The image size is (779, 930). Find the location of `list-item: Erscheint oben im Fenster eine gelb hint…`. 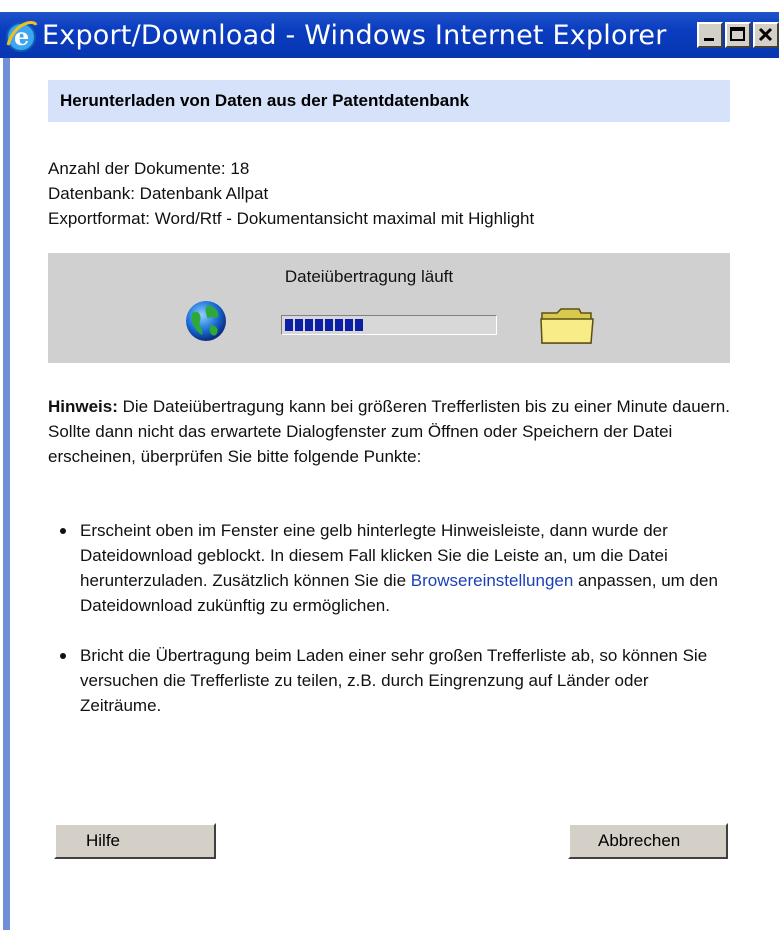

list-item: Erscheint oben im Fenster eine gelb hint… is located at coordinates (390, 568).